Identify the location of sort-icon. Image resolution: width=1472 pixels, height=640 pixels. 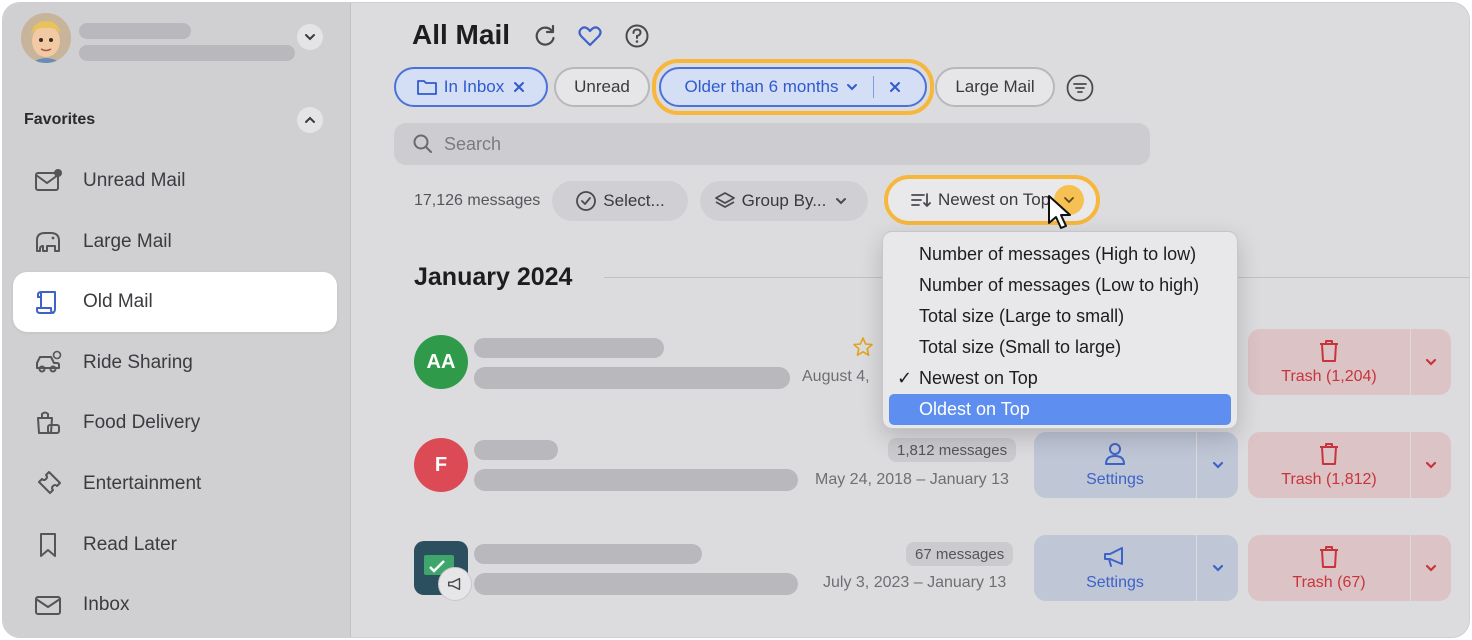
(921, 200).